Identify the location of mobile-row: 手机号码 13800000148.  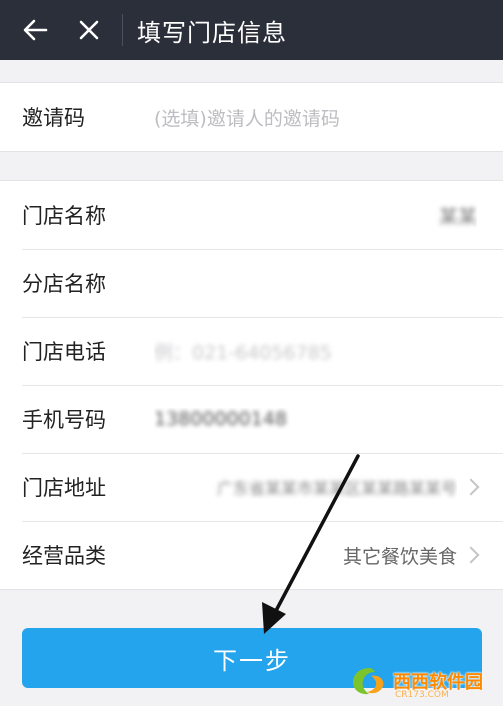
(251, 419).